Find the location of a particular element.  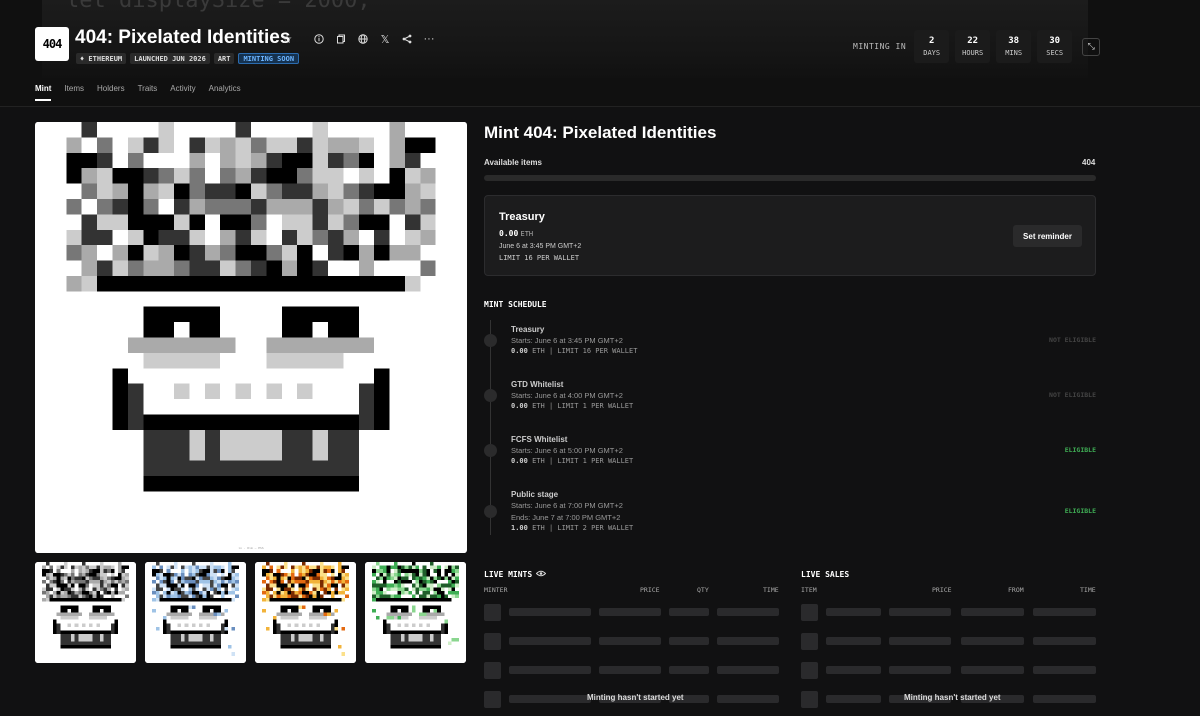

x-icon: 𝕏 is located at coordinates (385, 39).